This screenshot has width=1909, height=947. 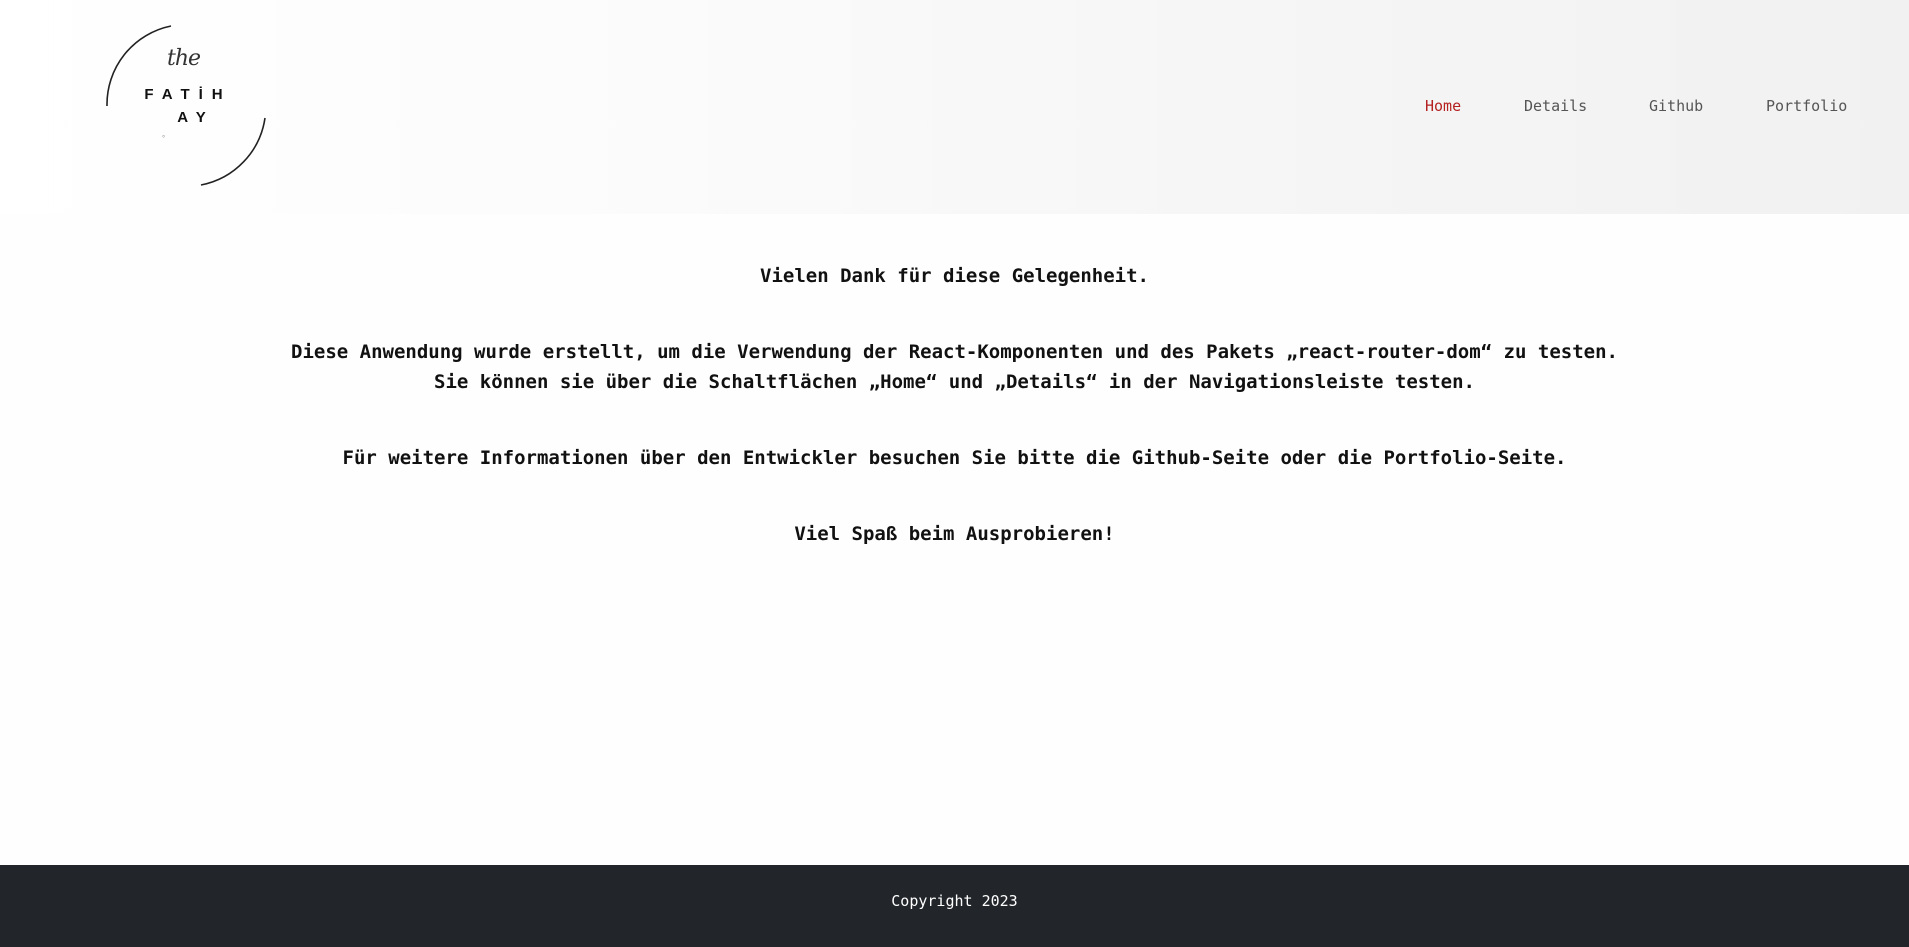 What do you see at coordinates (164, 138) in the screenshot?
I see `logo-mark: °` at bounding box center [164, 138].